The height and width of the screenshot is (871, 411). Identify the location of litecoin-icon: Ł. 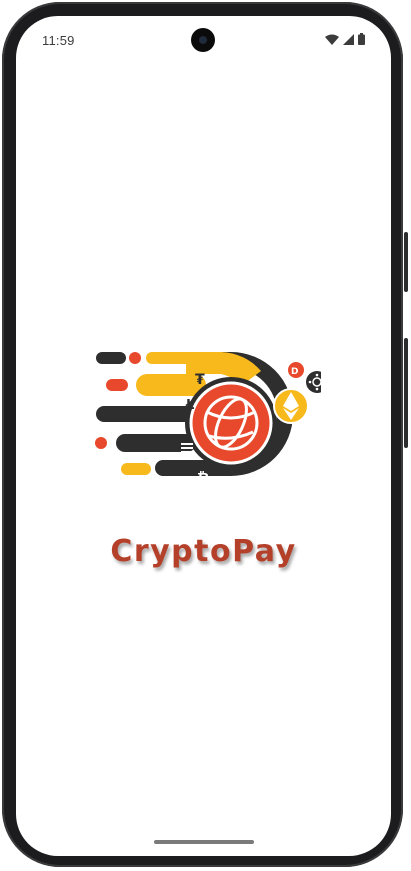
(189, 405).